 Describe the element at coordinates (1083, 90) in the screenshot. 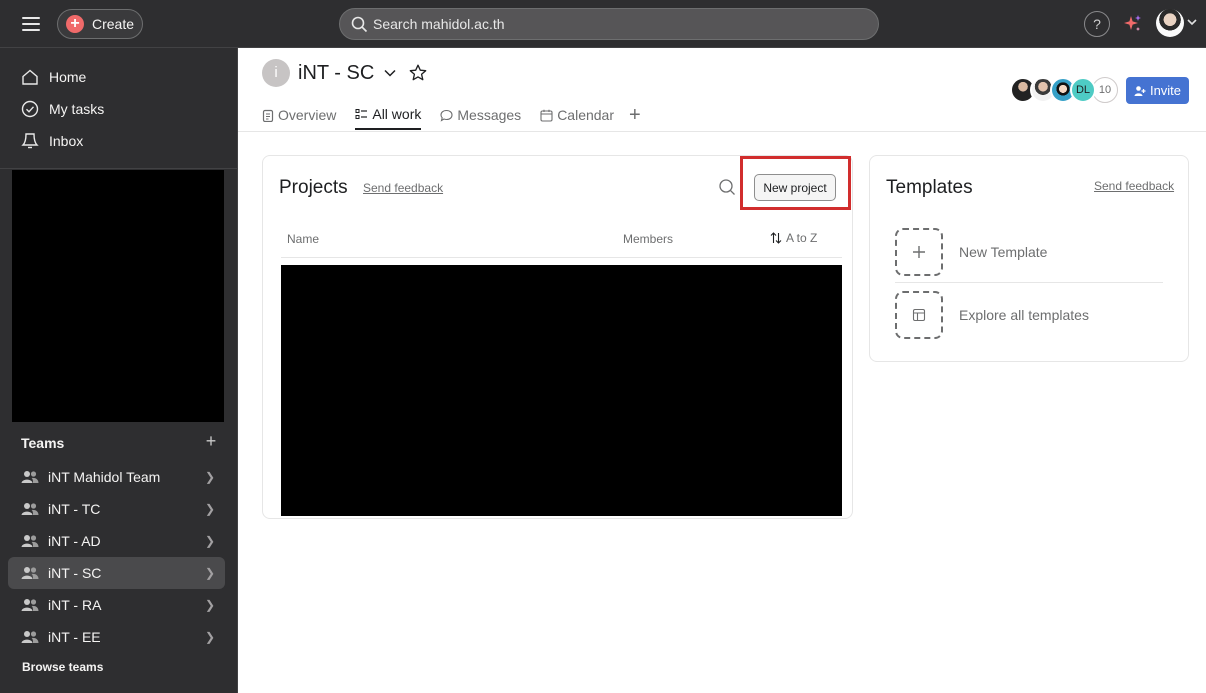

I see `member-avatar-initials: DL` at that location.